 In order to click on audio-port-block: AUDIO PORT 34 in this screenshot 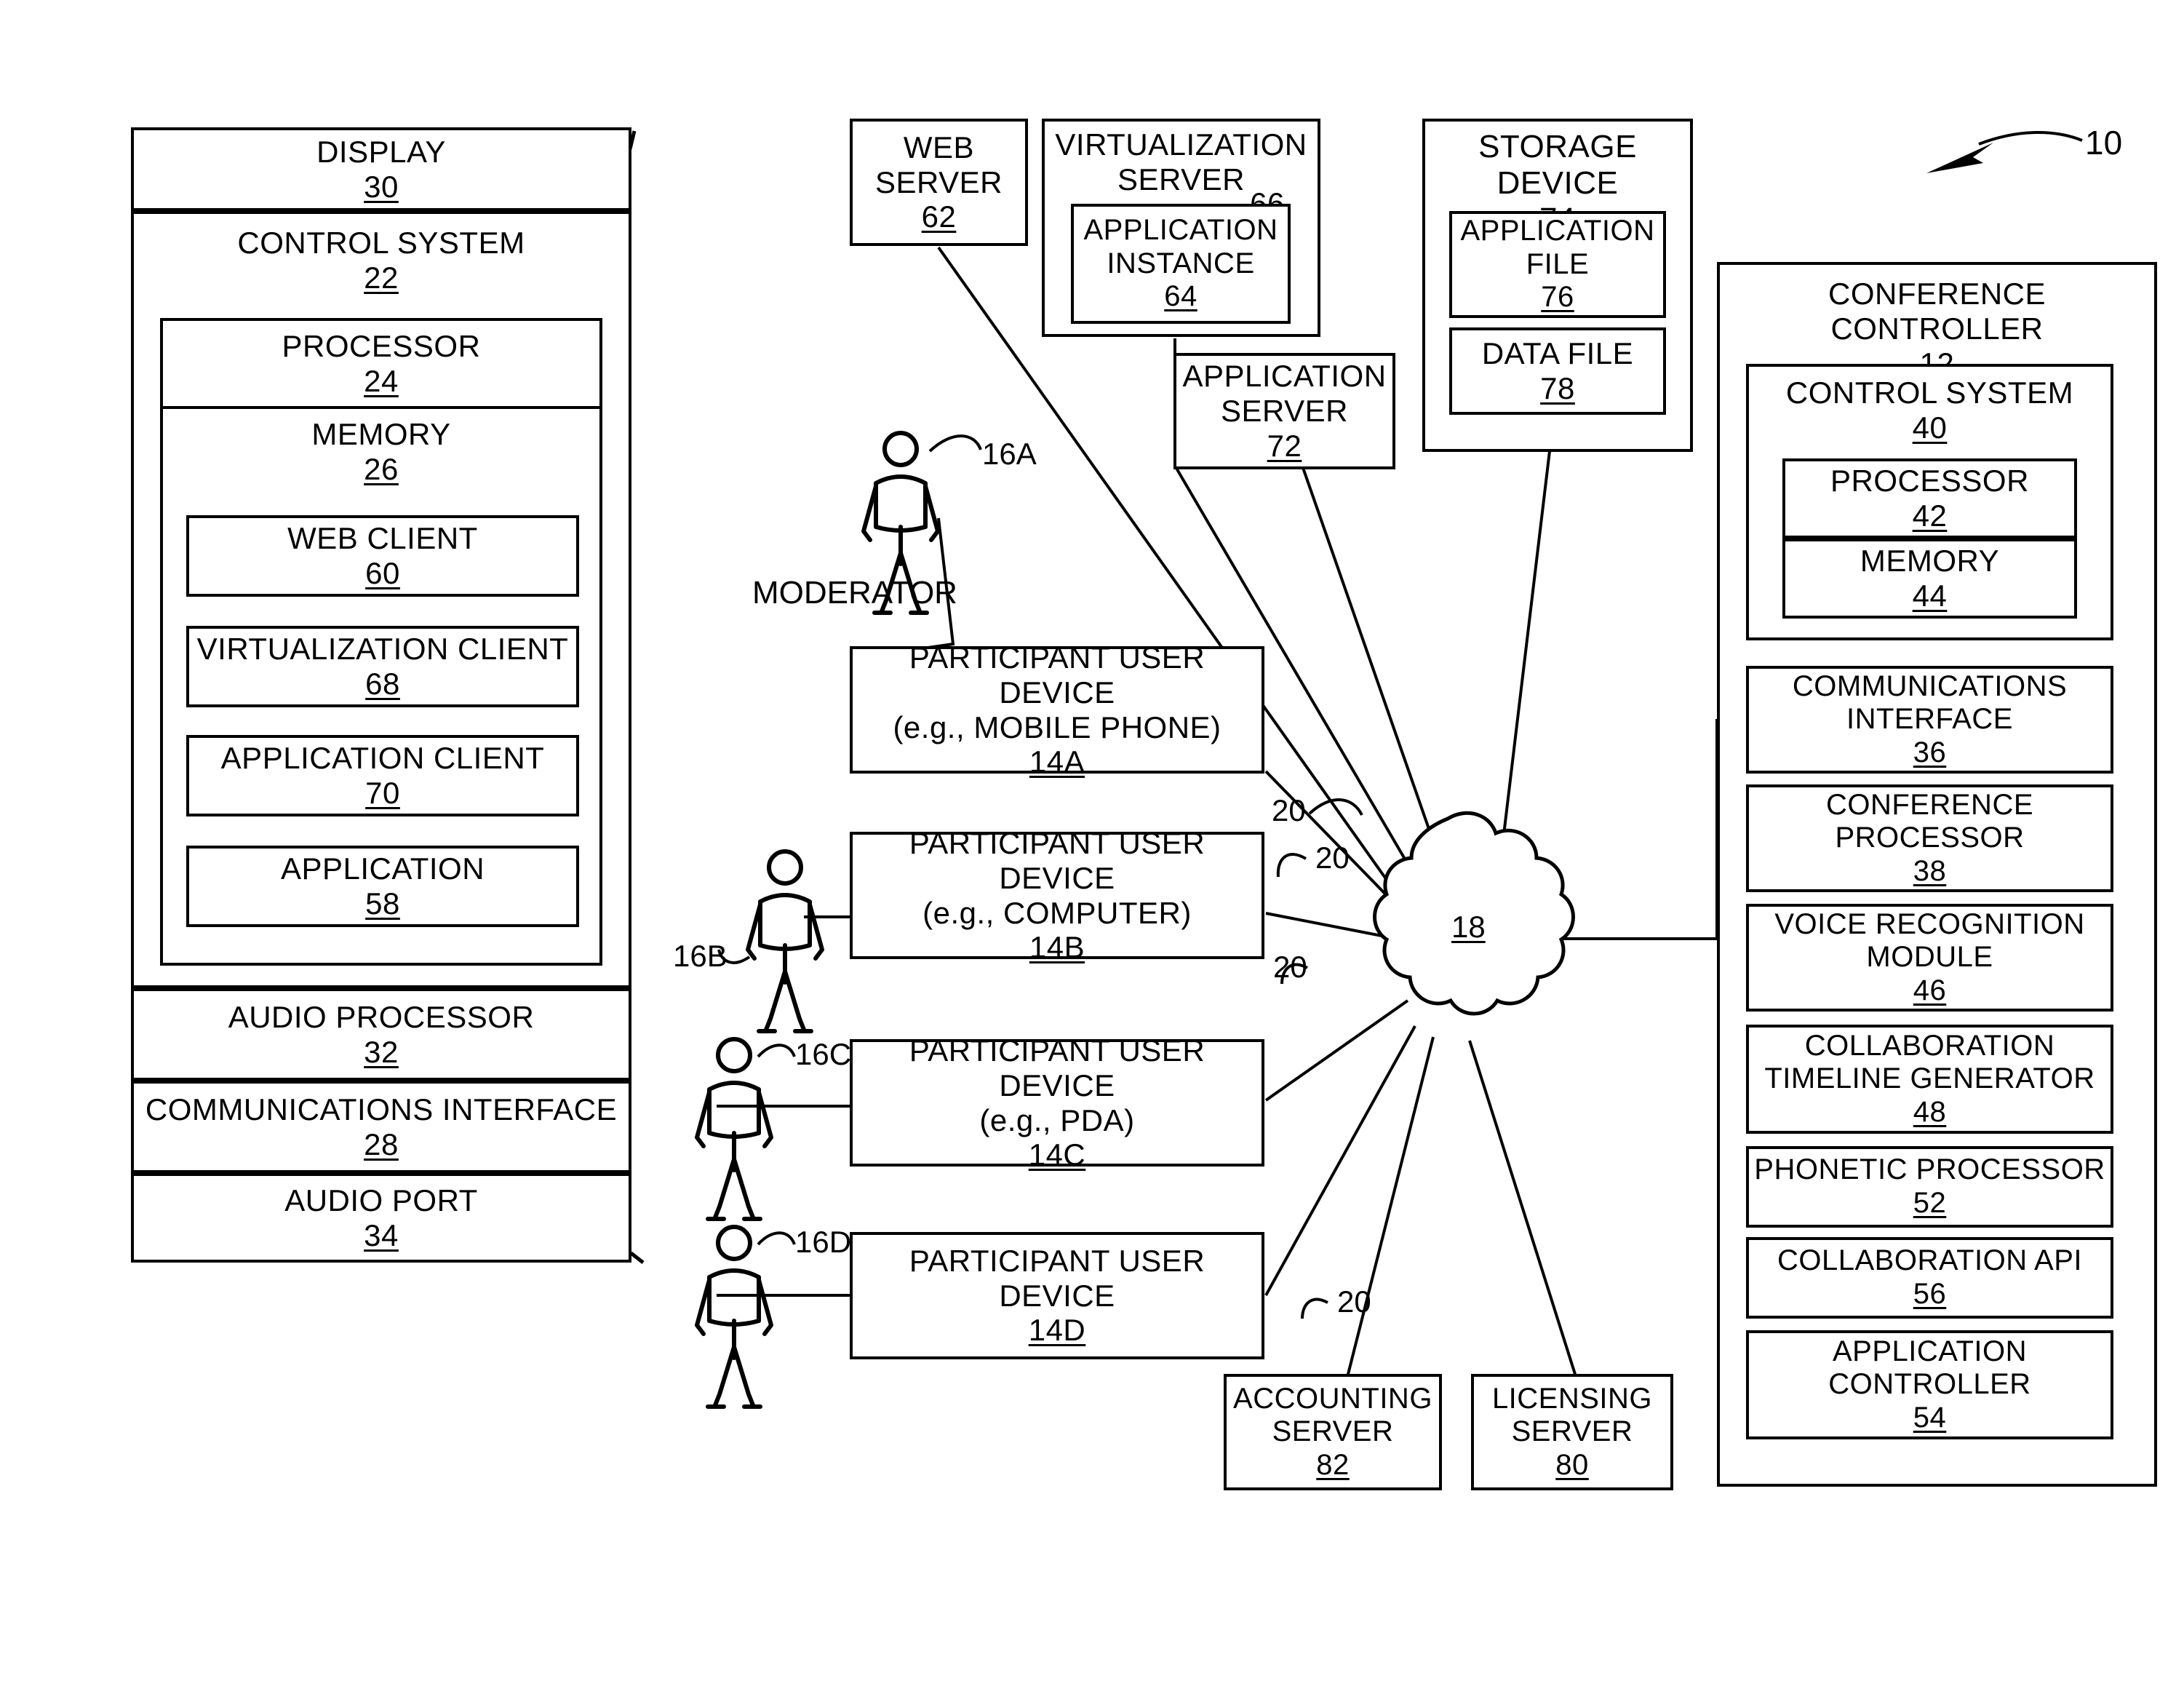, I will do `click(381, 1218)`.